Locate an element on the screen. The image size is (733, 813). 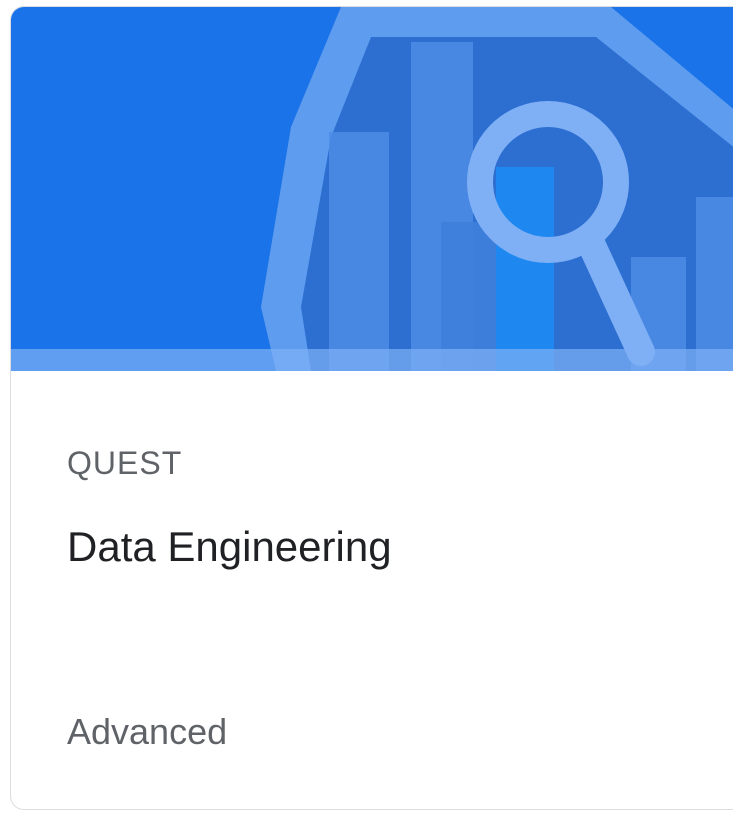
card-type-label: QUEST is located at coordinates (125, 463).